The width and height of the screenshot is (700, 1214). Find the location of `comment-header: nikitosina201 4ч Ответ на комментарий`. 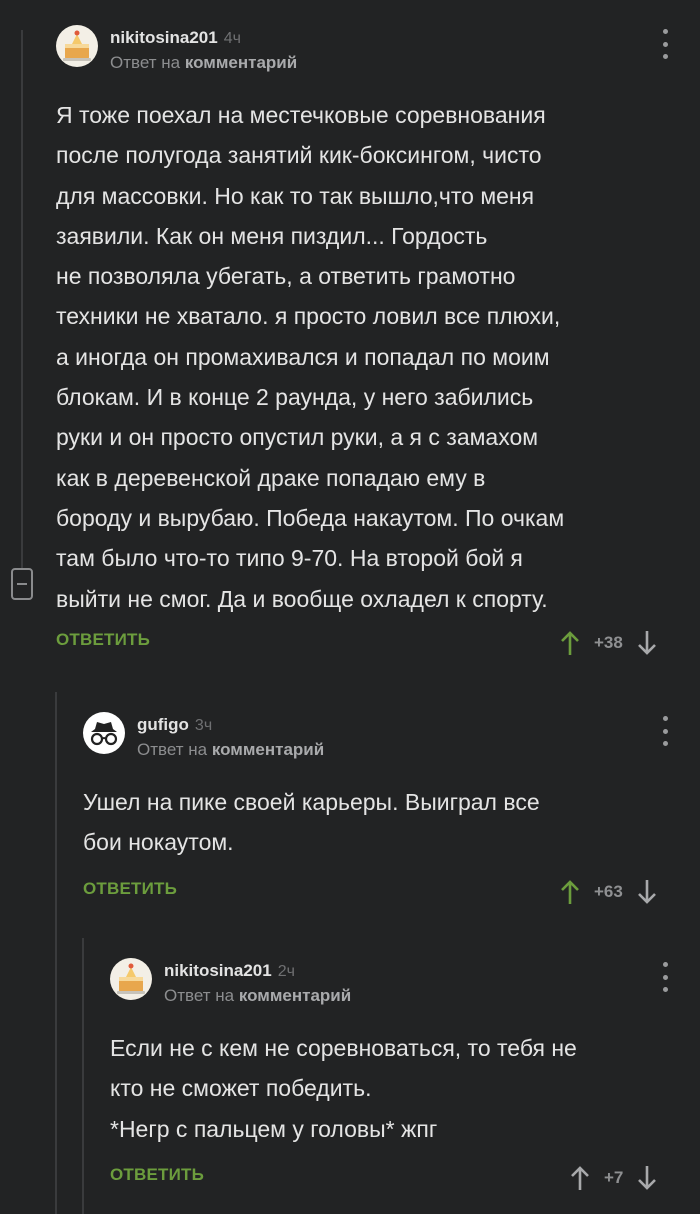

comment-header: nikitosina201 4ч Ответ на комментарий is located at coordinates (371, 50).